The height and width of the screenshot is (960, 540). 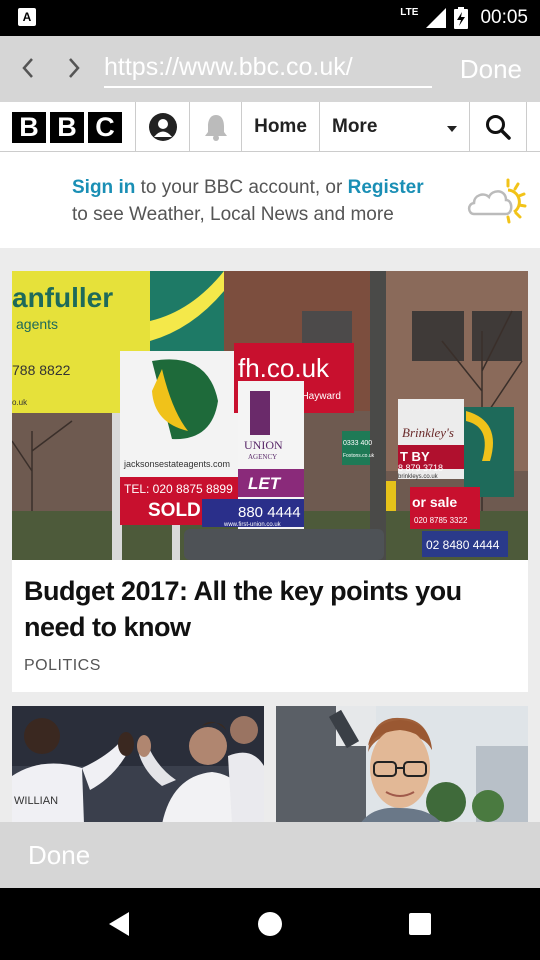 I want to click on system-home-button, so click(x=270, y=924).